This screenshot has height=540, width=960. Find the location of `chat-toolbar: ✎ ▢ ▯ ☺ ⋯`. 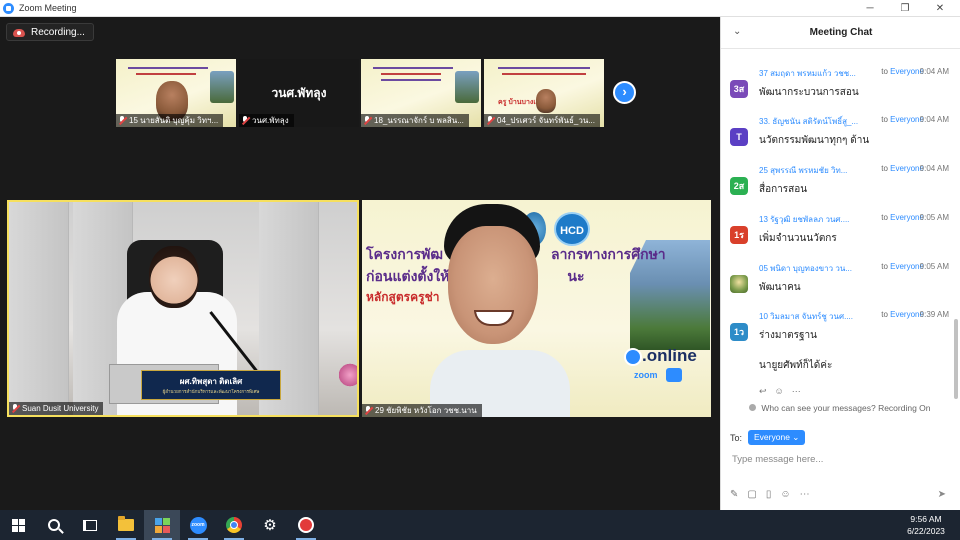

chat-toolbar: ✎ ▢ ▯ ☺ ⋯ is located at coordinates (770, 494).